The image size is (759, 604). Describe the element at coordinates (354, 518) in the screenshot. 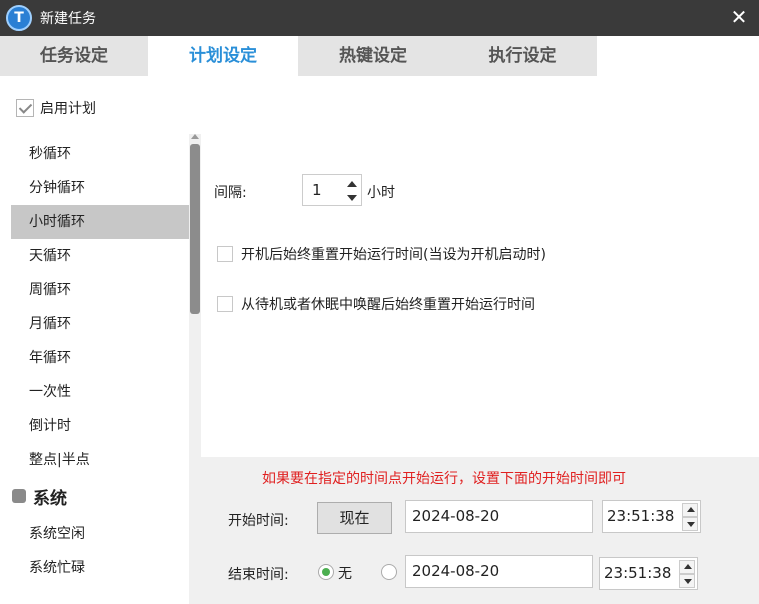

I see `now-button: 现在` at that location.